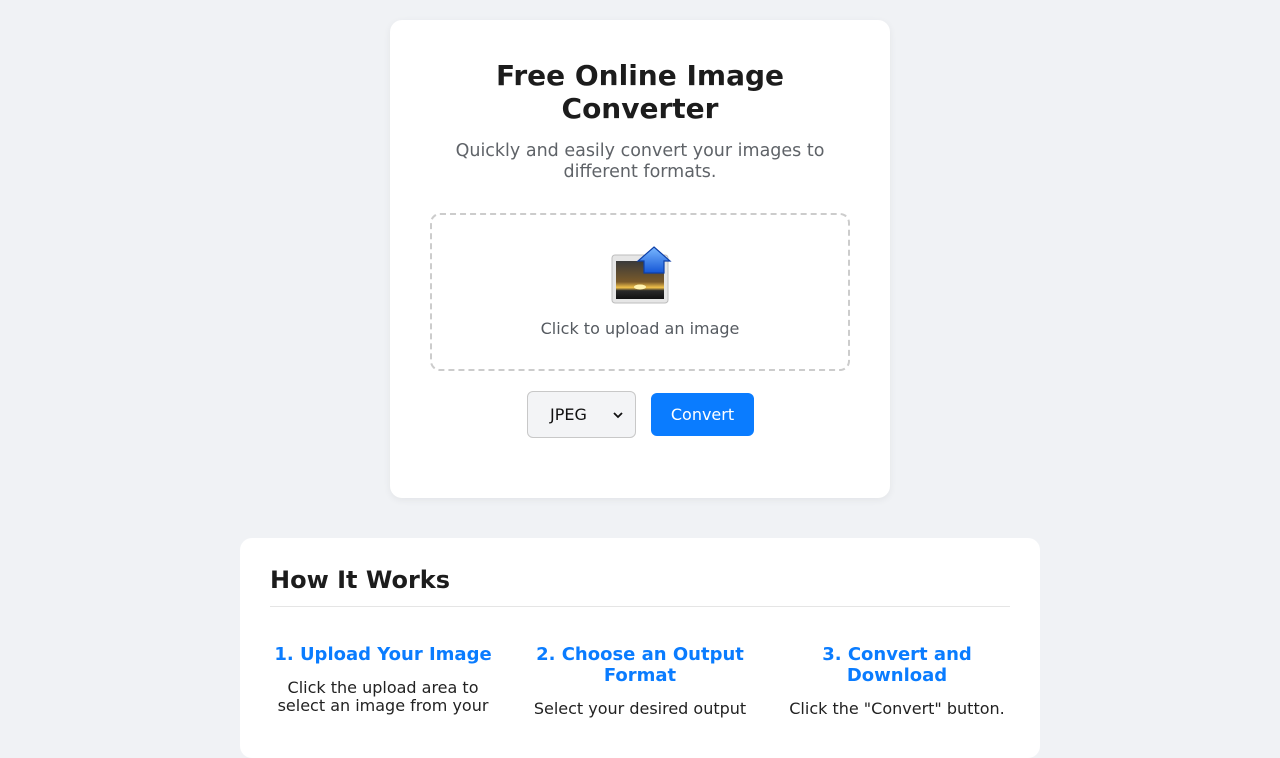 This screenshot has height=758, width=1280. What do you see at coordinates (897, 665) in the screenshot?
I see `step-title: 3. Convert and Download` at bounding box center [897, 665].